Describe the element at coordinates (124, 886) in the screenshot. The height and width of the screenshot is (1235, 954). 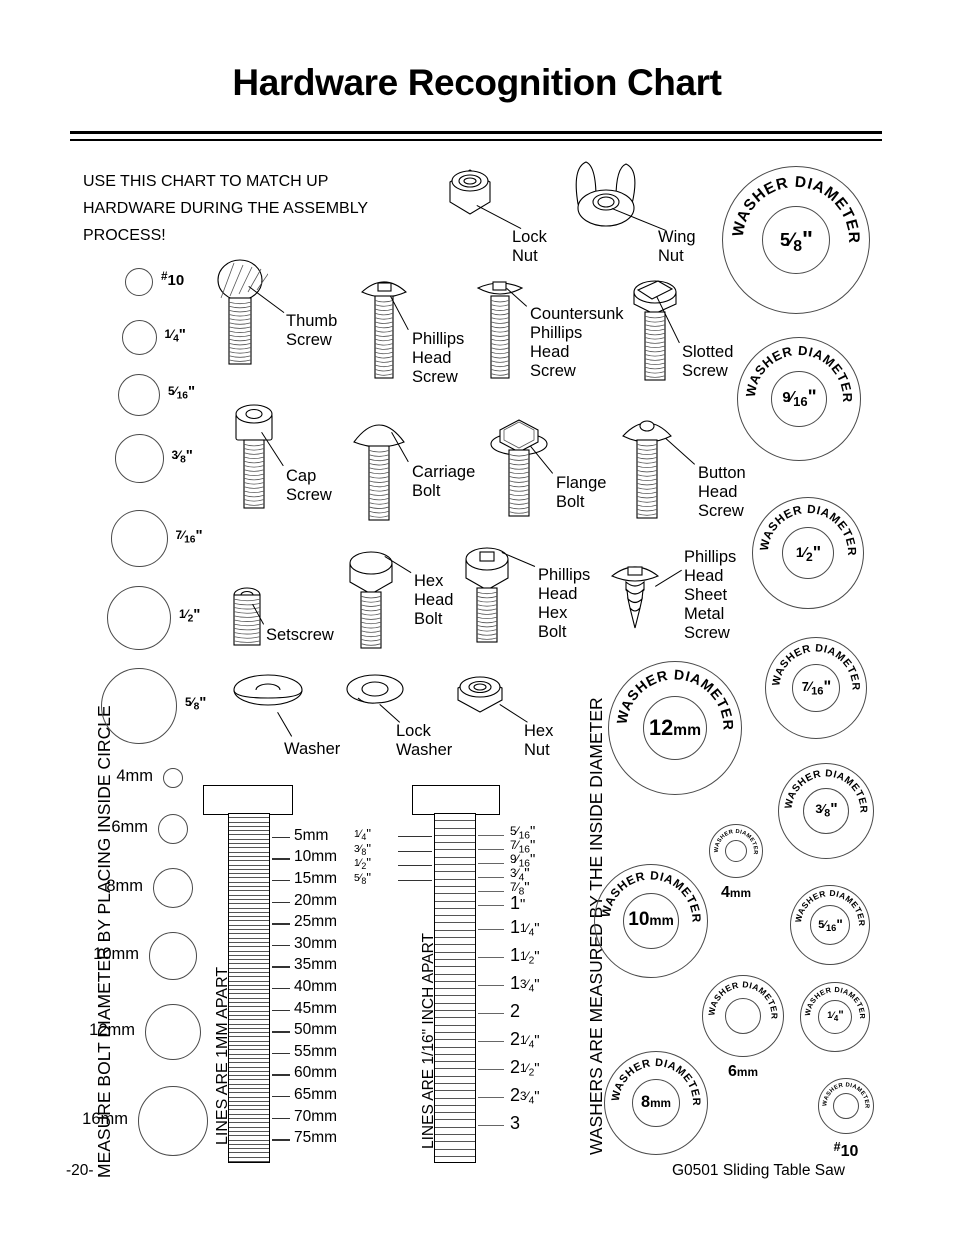
I see `bolt-circle-label: 8mm` at that location.